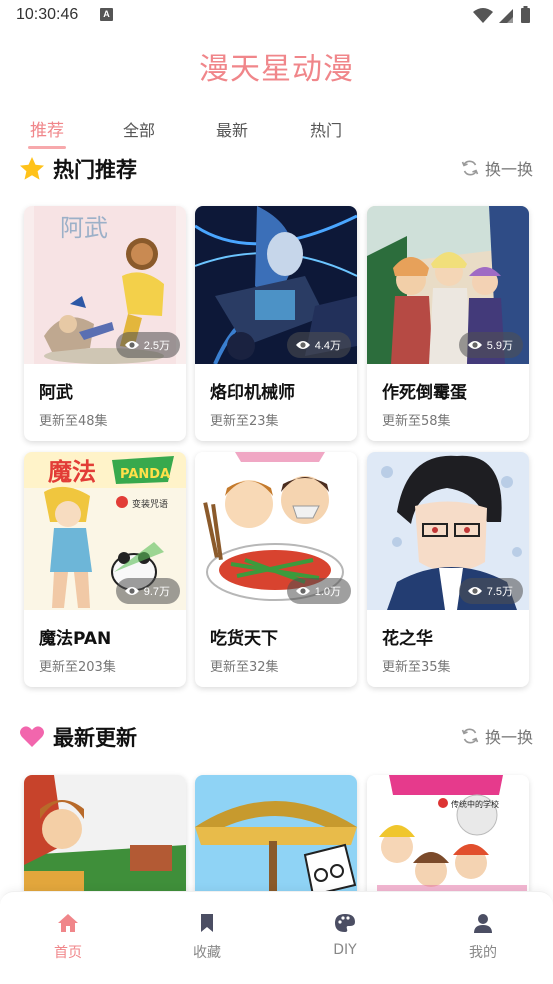 The width and height of the screenshot is (553, 984). What do you see at coordinates (327, 592) in the screenshot?
I see `view-count-text: 1.0万` at bounding box center [327, 592].